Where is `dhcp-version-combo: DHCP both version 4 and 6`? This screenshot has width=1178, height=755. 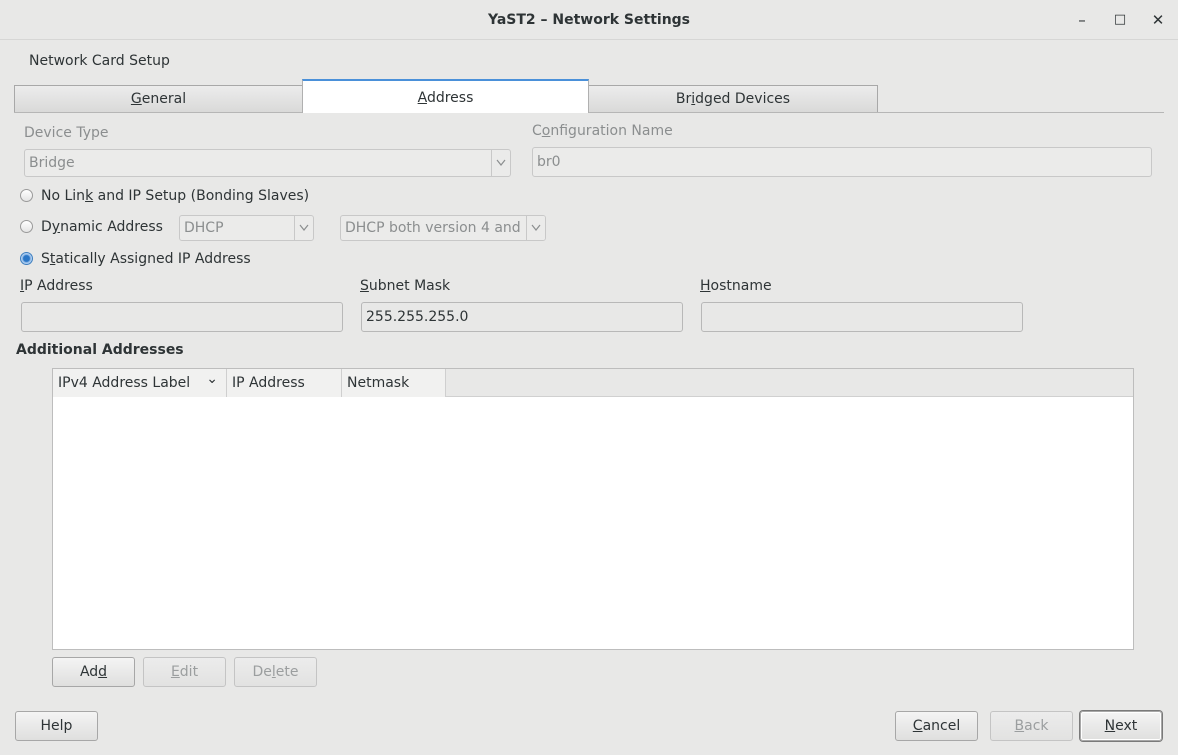 dhcp-version-combo: DHCP both version 4 and 6 is located at coordinates (443, 228).